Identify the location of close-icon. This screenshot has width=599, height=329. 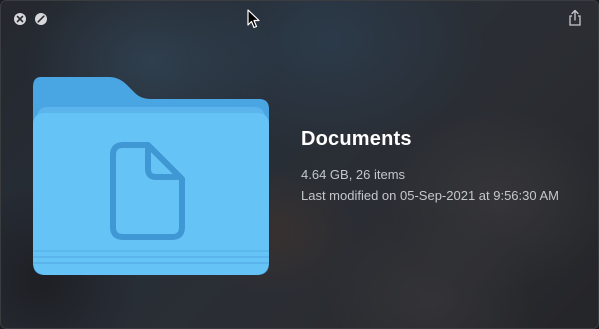
(20, 19).